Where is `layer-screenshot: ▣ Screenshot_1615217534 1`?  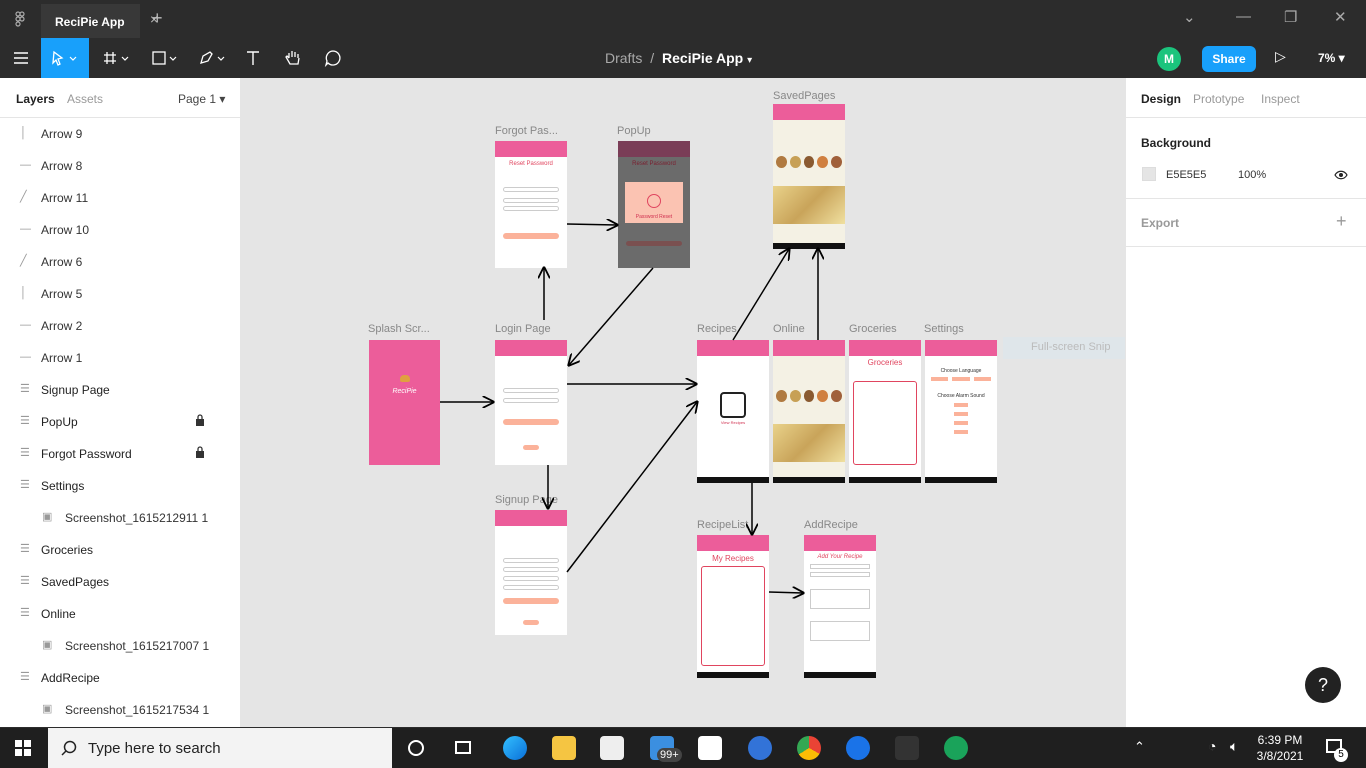 layer-screenshot: ▣ Screenshot_1615217534 1 is located at coordinates (120, 710).